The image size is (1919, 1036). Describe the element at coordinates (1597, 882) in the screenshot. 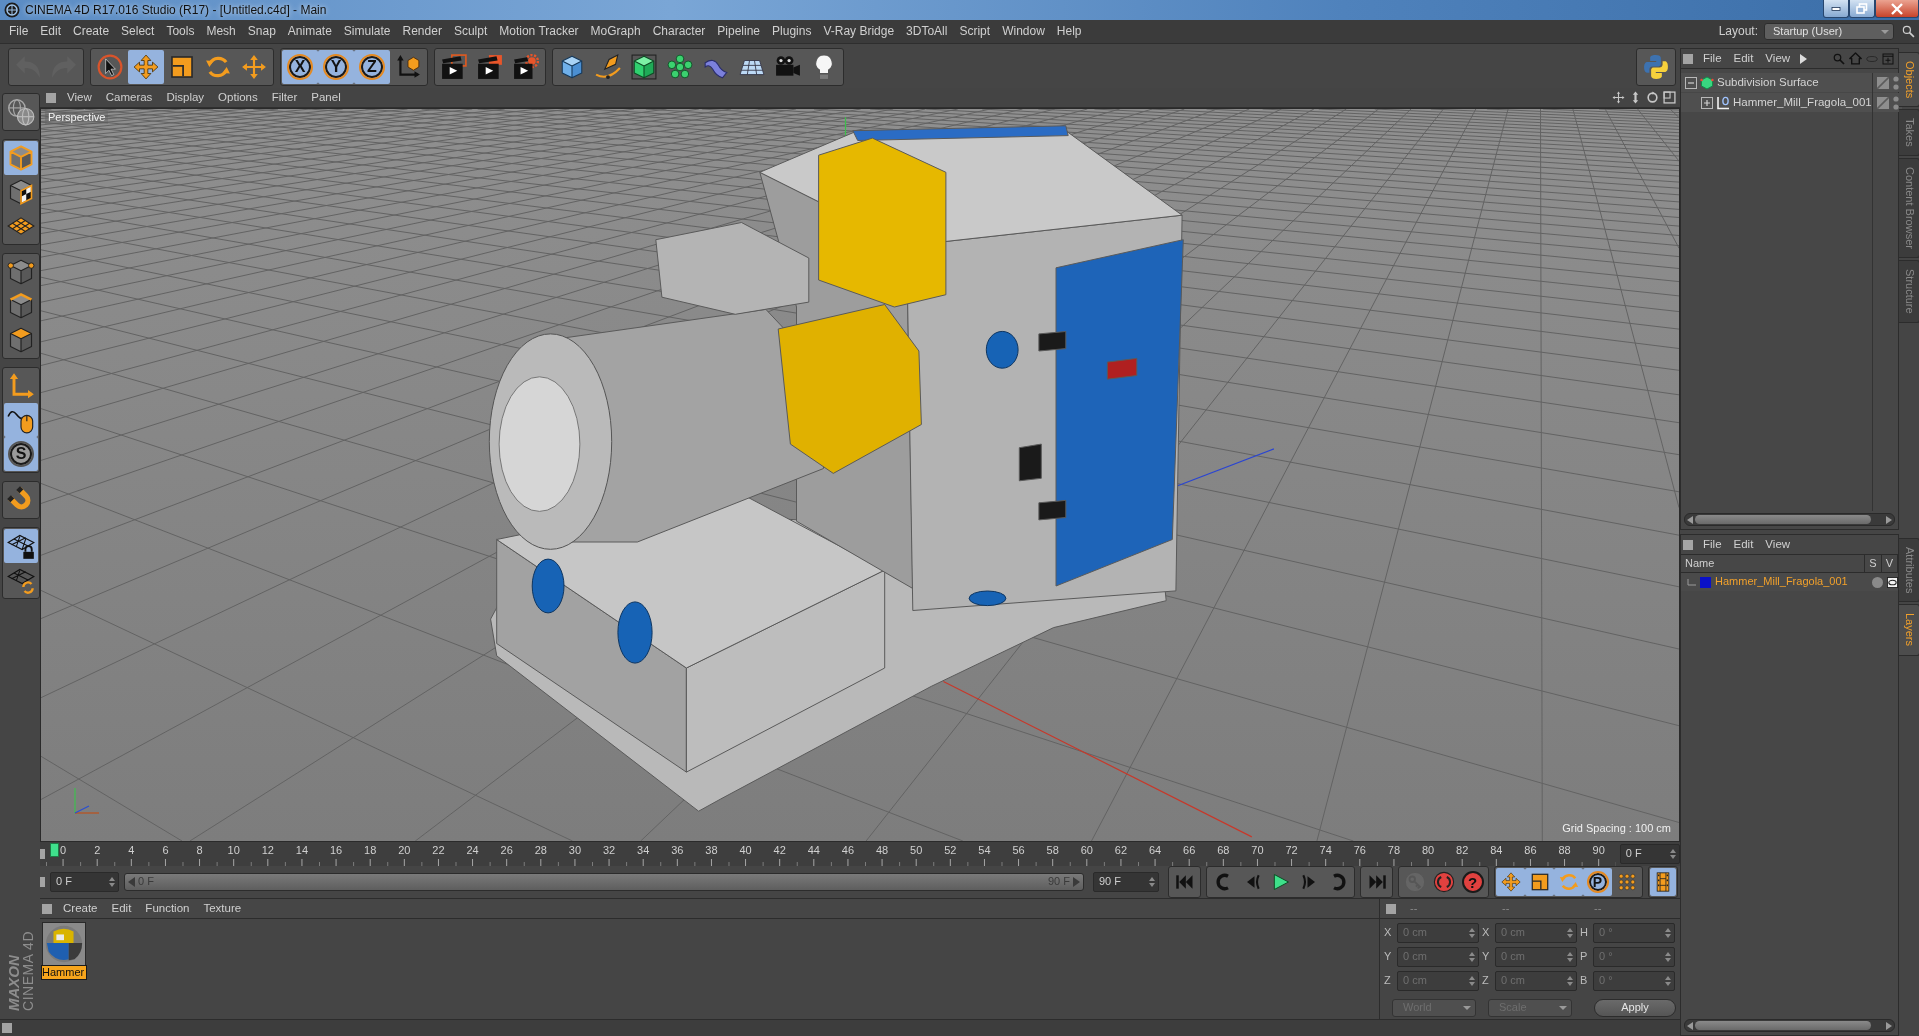

I see `parameter-key-button: P` at that location.